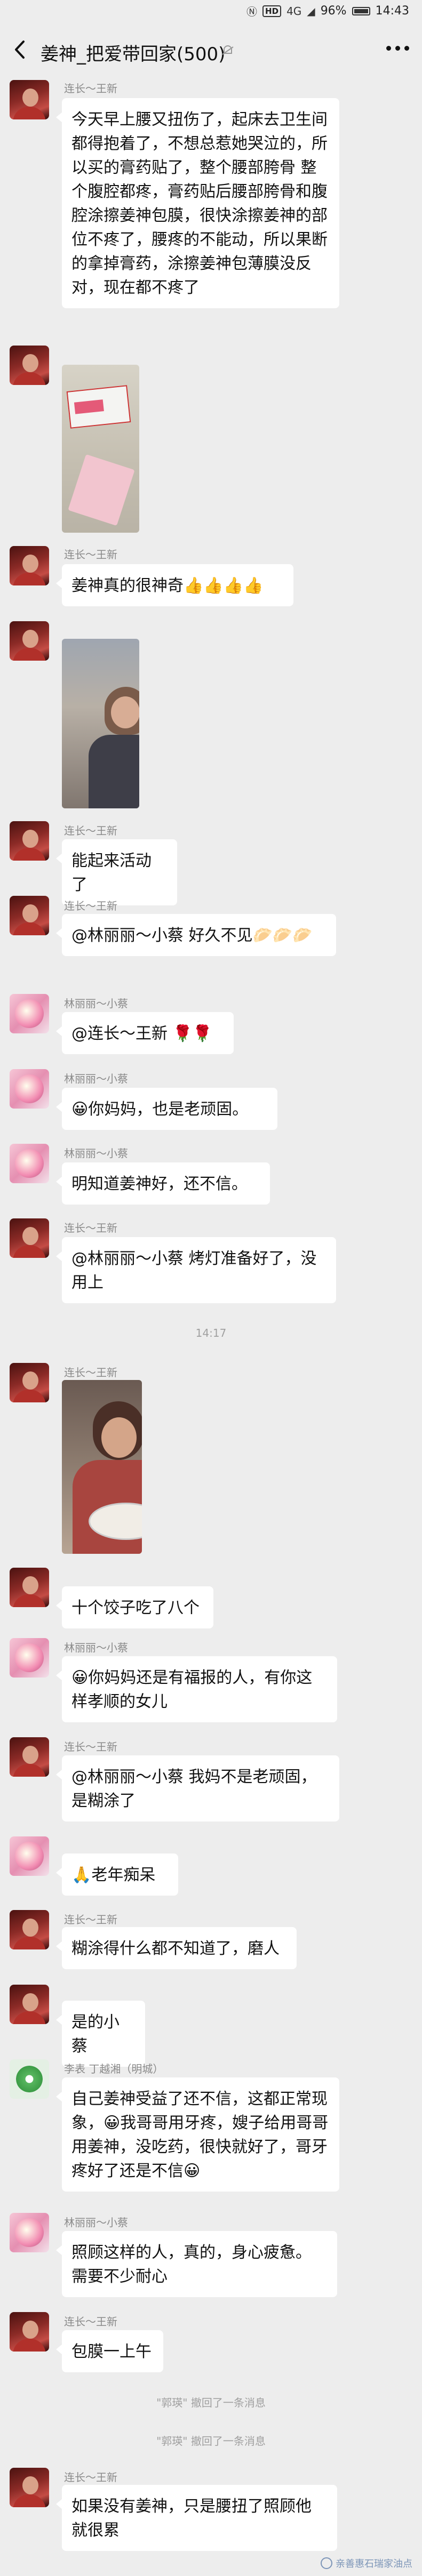 Image resolution: width=422 pixels, height=2576 pixels. I want to click on more-options-icon, so click(397, 49).